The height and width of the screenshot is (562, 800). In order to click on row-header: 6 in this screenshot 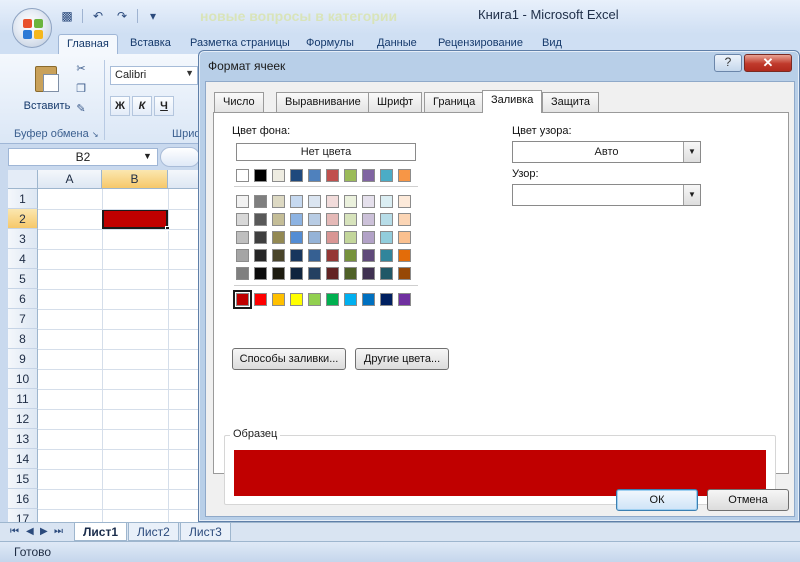, I will do `click(23, 299)`.